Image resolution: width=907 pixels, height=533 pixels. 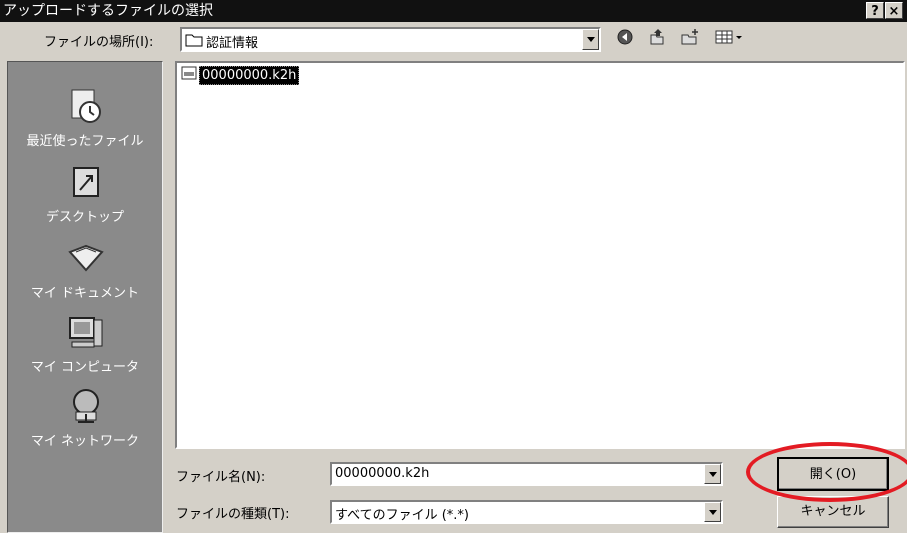 What do you see at coordinates (232, 43) in the screenshot?
I see `lookin-value: 認証情報` at bounding box center [232, 43].